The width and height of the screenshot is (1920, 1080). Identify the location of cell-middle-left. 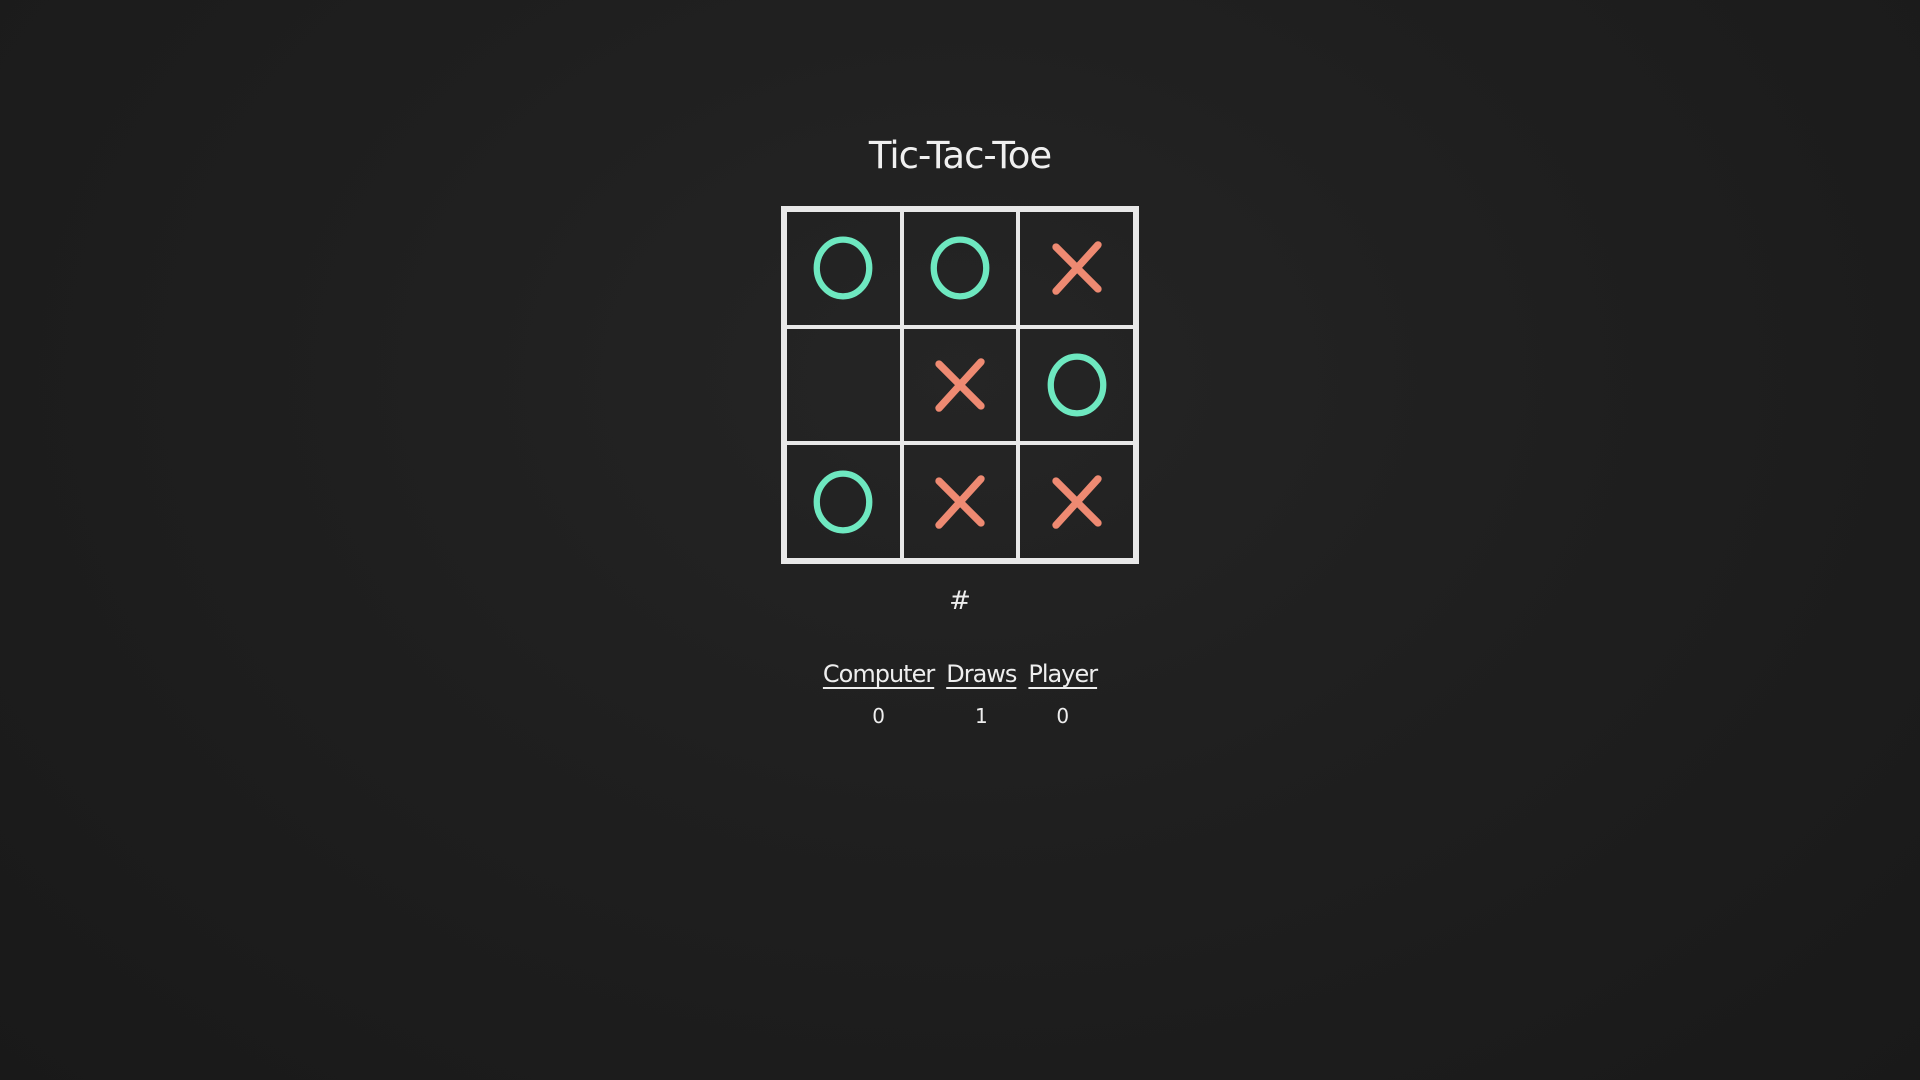
(843, 385).